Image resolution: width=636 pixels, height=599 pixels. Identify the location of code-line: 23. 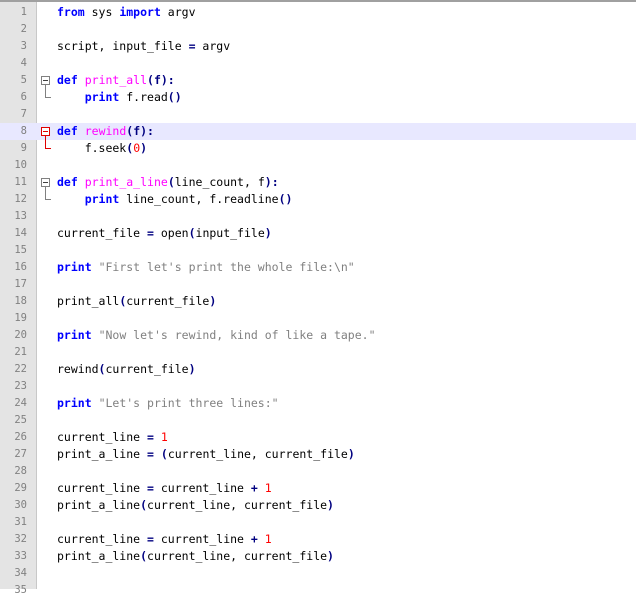
(318, 386).